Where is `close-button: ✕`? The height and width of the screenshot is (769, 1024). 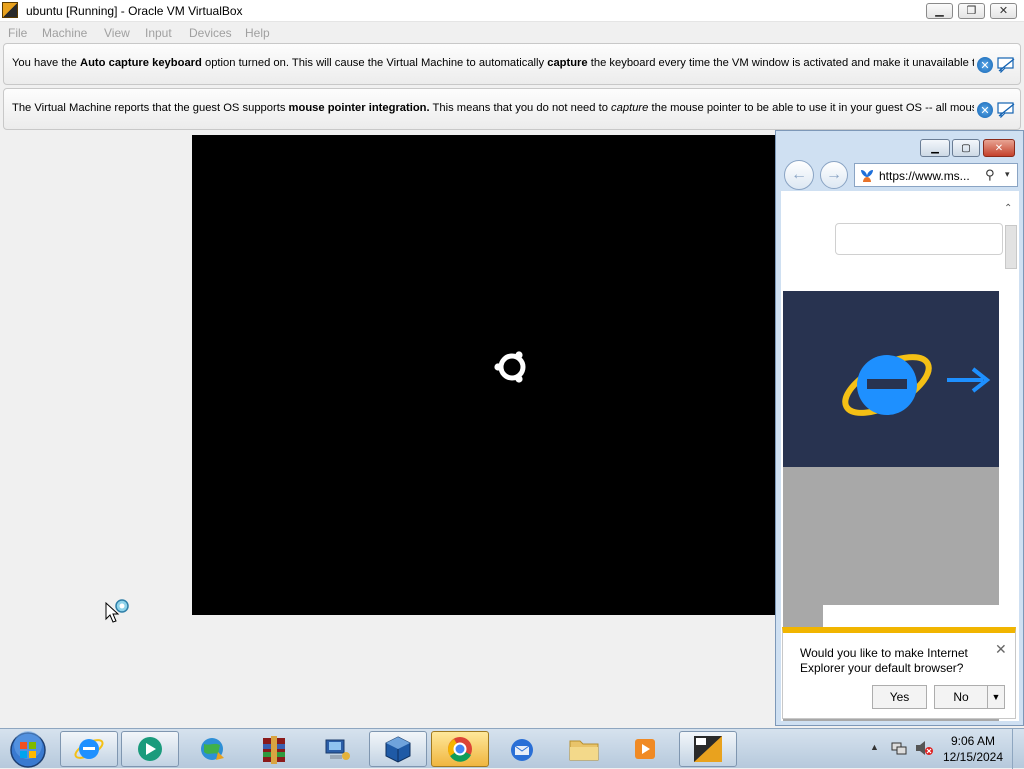 close-button: ✕ is located at coordinates (1003, 11).